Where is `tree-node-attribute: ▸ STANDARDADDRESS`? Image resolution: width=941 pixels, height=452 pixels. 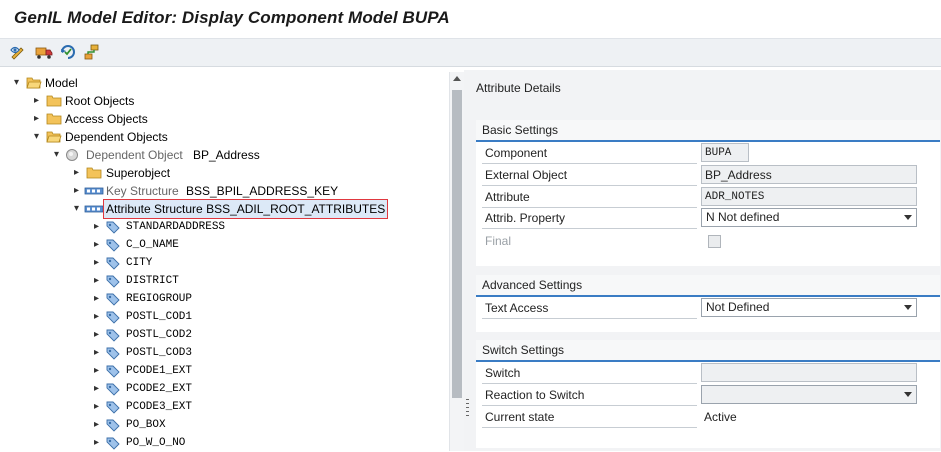 tree-node-attribute: ▸ STANDARDADDRESS is located at coordinates (220, 227).